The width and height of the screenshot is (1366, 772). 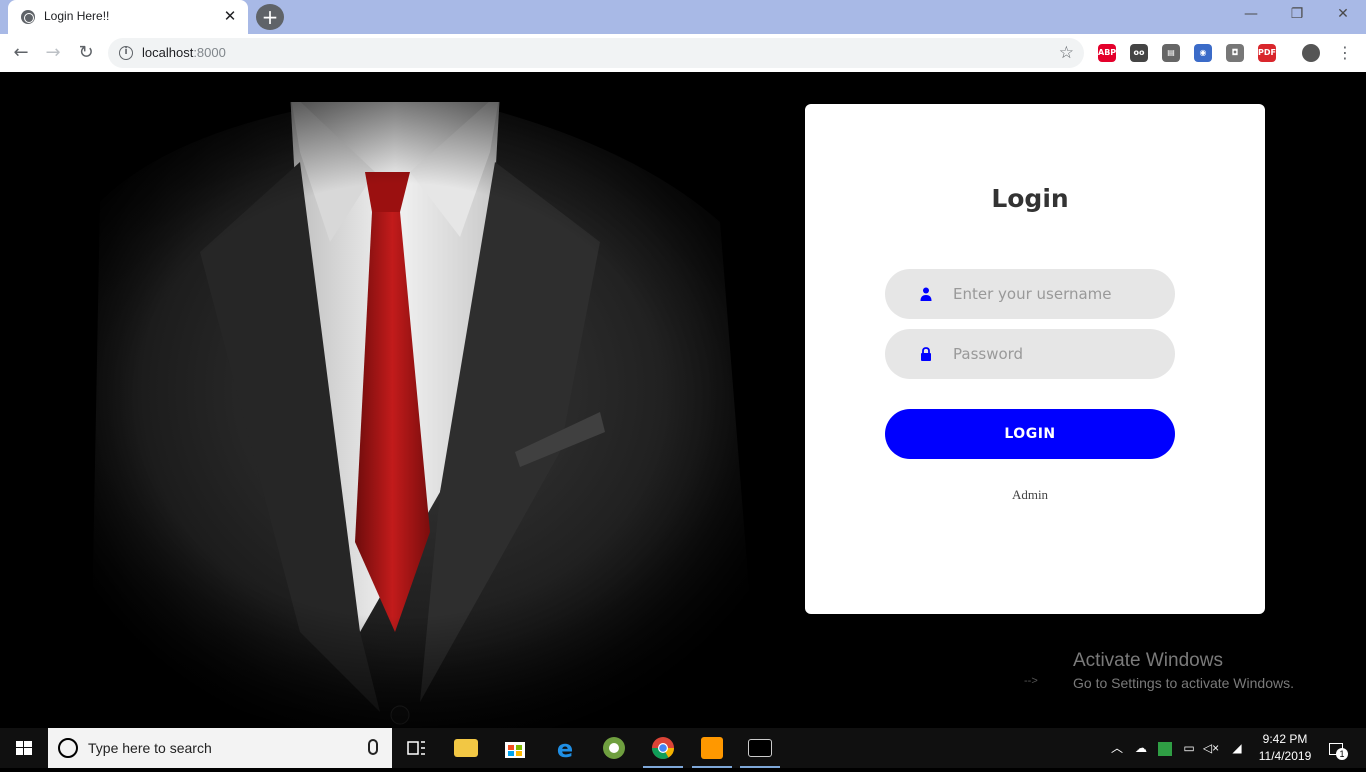 What do you see at coordinates (77, 16) in the screenshot?
I see `tab-title: Login Here!!` at bounding box center [77, 16].